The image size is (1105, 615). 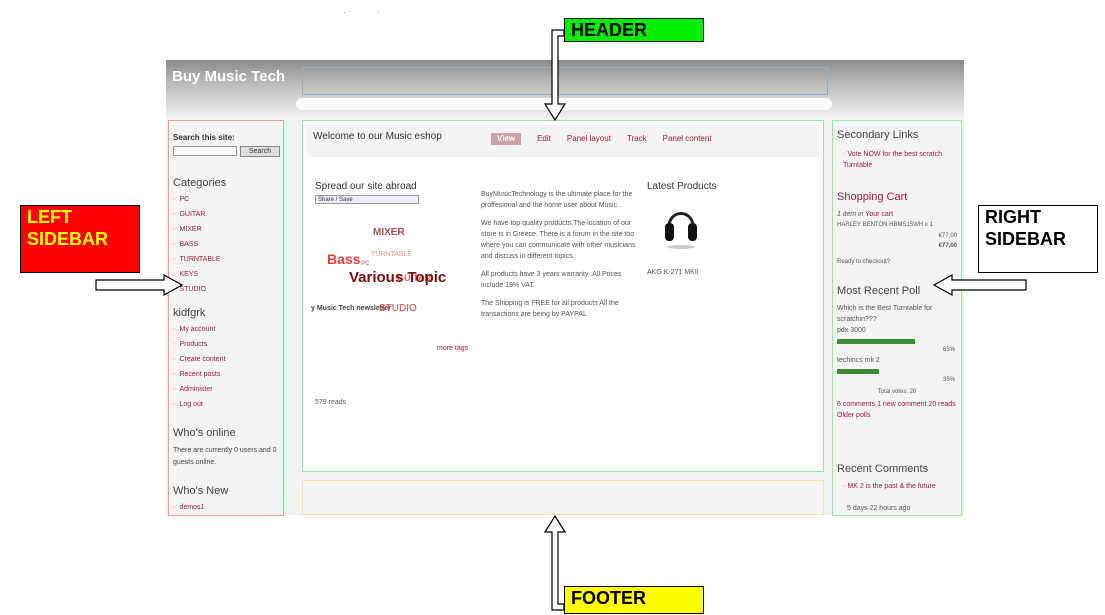 I want to click on list-item: ◦ BASS, so click(x=197, y=245).